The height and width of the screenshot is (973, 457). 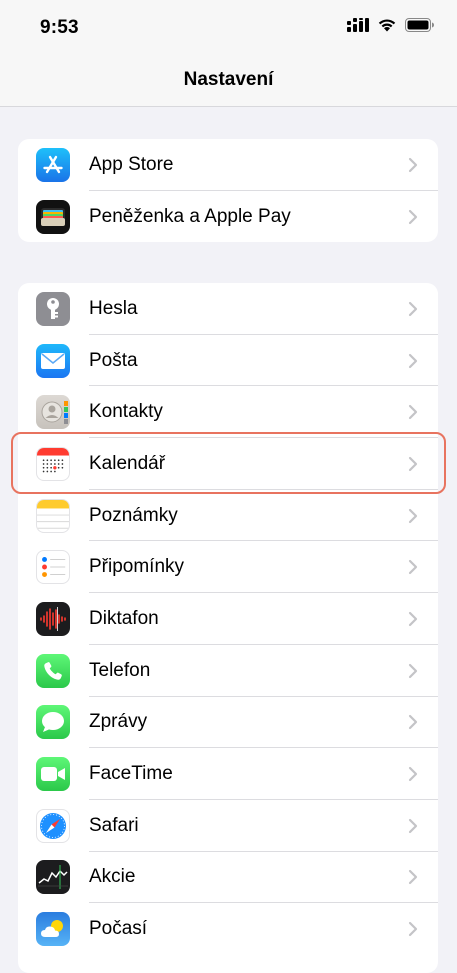 I want to click on settings-row-stocks: Akcie, so click(x=228, y=878).